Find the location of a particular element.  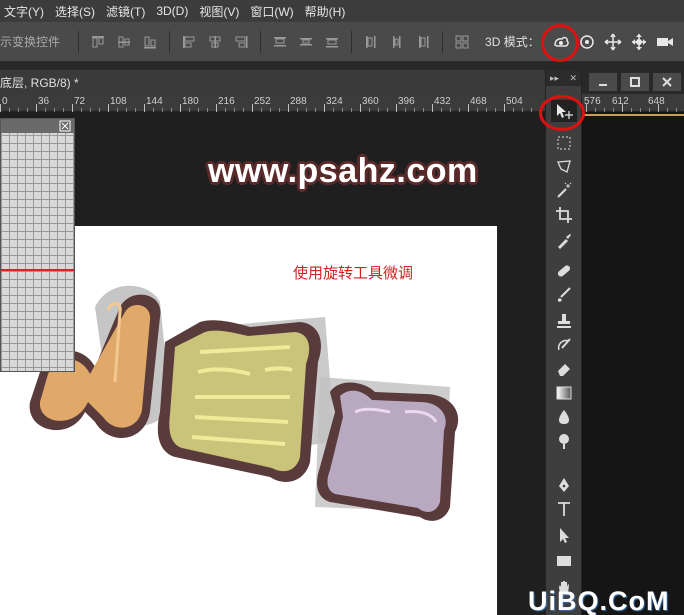

crop-tool is located at coordinates (564, 215).